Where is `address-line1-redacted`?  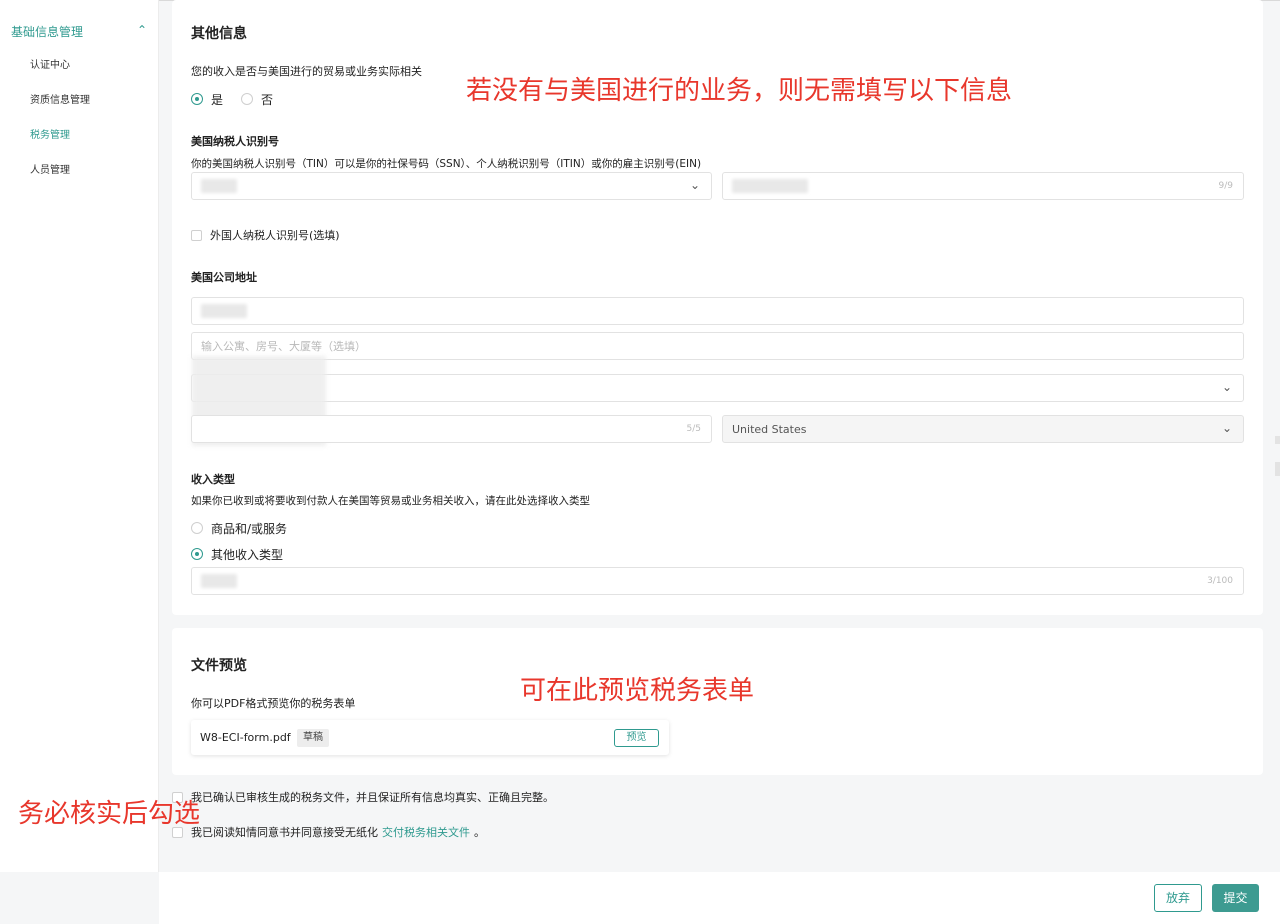
address-line1-redacted is located at coordinates (224, 311).